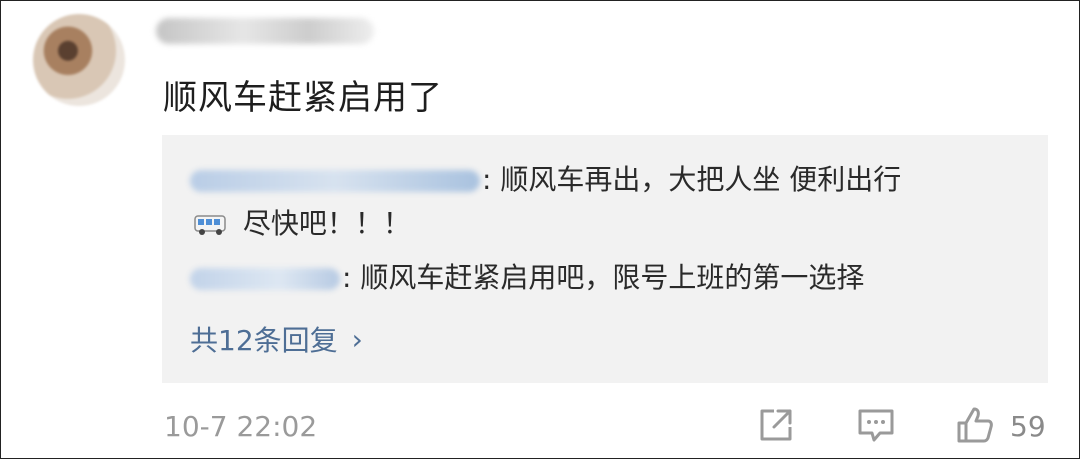  Describe the element at coordinates (264, 340) in the screenshot. I see `more-replies-label: 共12条回复` at that location.